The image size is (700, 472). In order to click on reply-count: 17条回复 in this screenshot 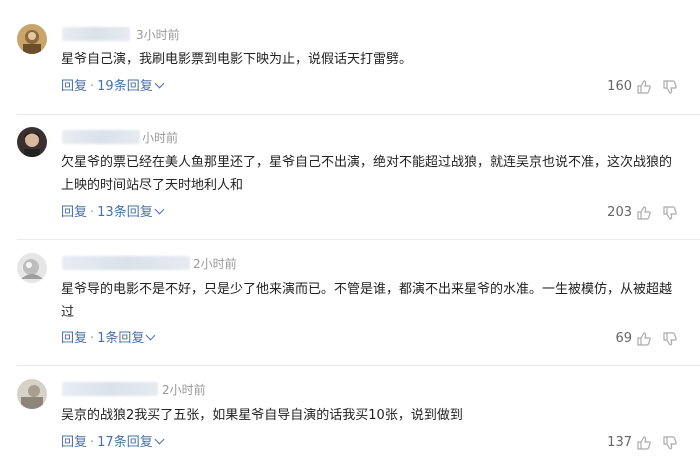, I will do `click(125, 442)`.